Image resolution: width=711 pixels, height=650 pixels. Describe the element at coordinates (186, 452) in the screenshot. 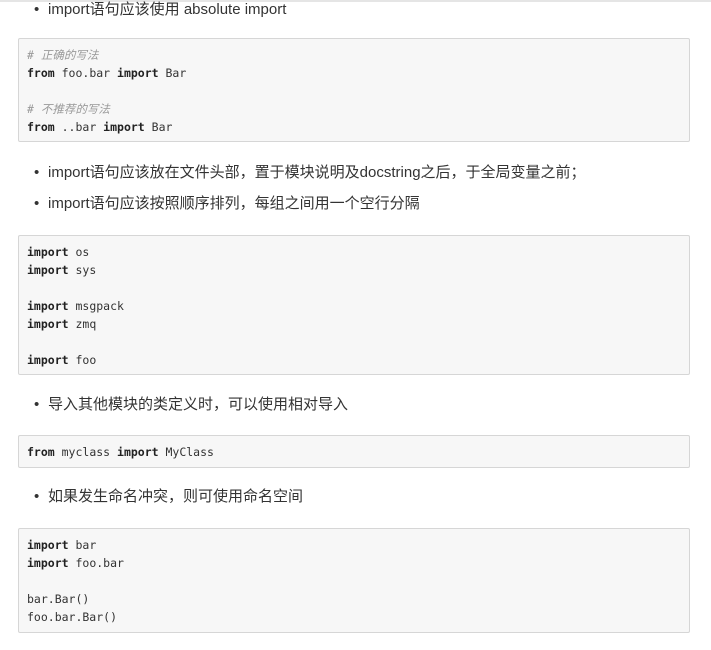

I see `code-text: MyClass` at that location.